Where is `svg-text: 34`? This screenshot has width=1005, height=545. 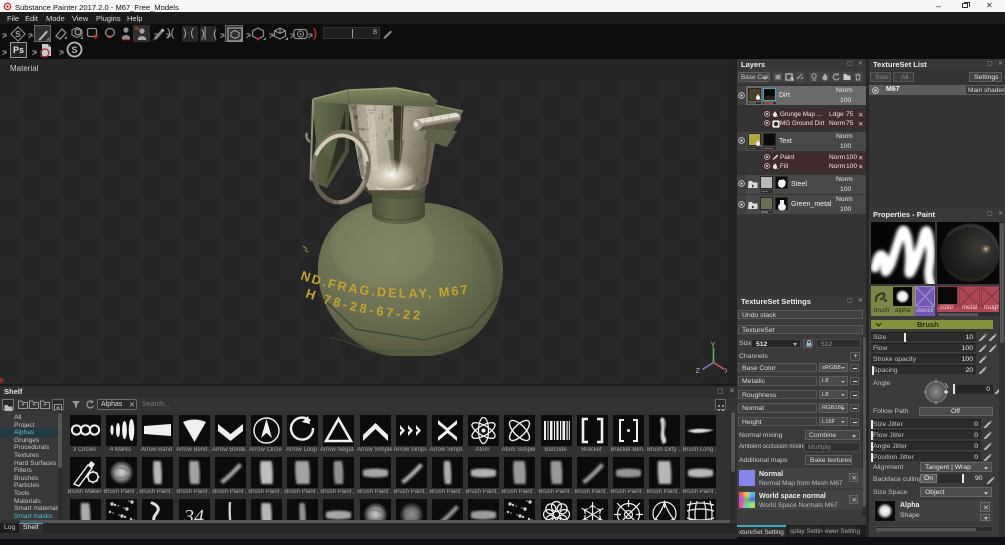 svg-text: 34 is located at coordinates (193, 513).